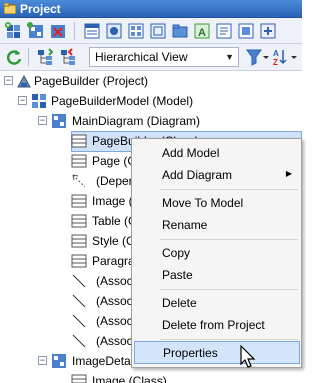 The image size is (320, 383). I want to click on menu-item-label: Delete from Project, so click(213, 325).